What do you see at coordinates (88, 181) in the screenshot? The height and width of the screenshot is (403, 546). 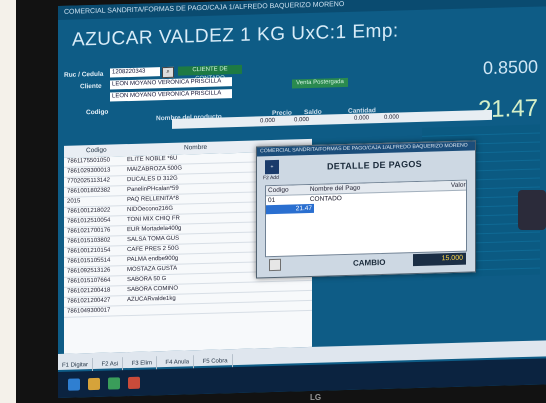 I see `row-code: 7702025113142` at bounding box center [88, 181].